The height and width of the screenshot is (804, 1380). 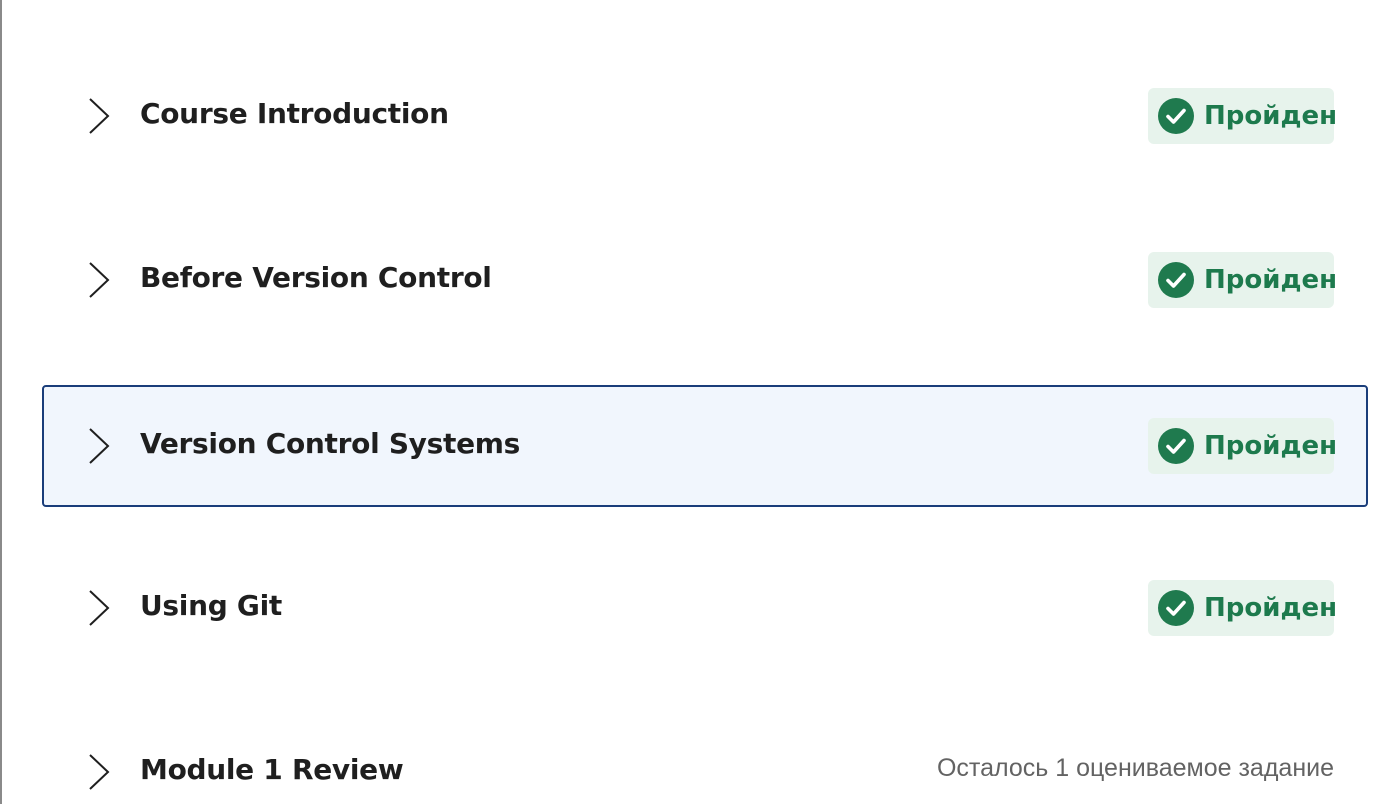 I want to click on module-row-course-introduction: Course Introduction Пройден, so click(x=705, y=116).